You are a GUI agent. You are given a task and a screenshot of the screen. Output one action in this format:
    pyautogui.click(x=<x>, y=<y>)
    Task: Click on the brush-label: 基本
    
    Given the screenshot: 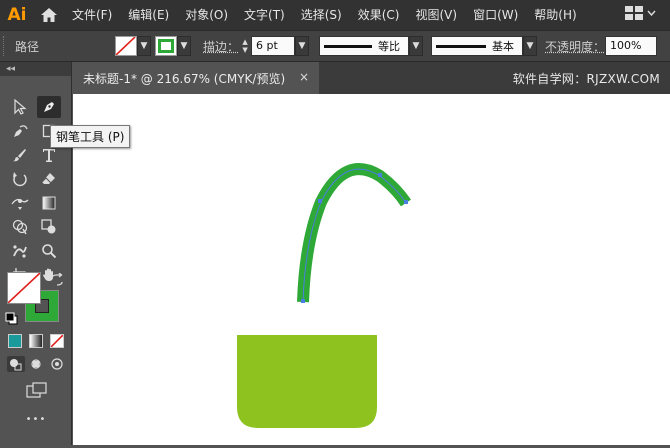 What is the action you would take?
    pyautogui.click(x=503, y=46)
    